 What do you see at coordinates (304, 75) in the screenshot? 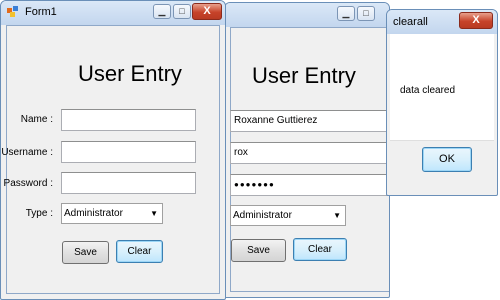
I see `form2-heading: User Entry` at bounding box center [304, 75].